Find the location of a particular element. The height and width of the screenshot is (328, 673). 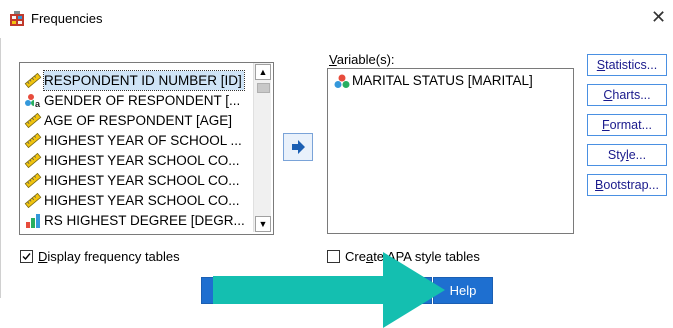

window-title: Frequencies is located at coordinates (67, 18).